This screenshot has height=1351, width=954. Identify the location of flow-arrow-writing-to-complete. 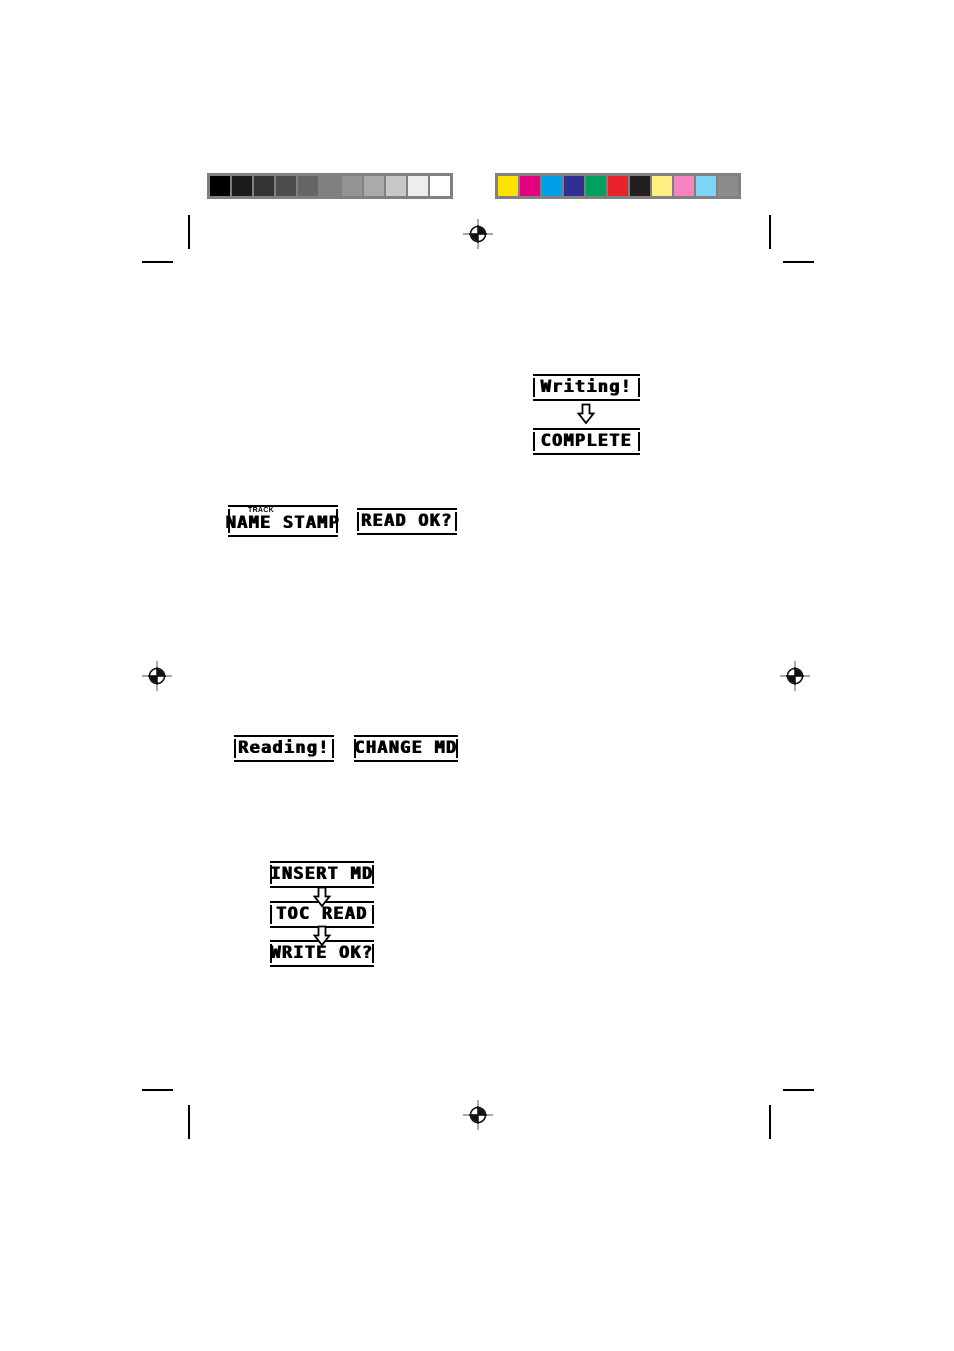
(586, 414).